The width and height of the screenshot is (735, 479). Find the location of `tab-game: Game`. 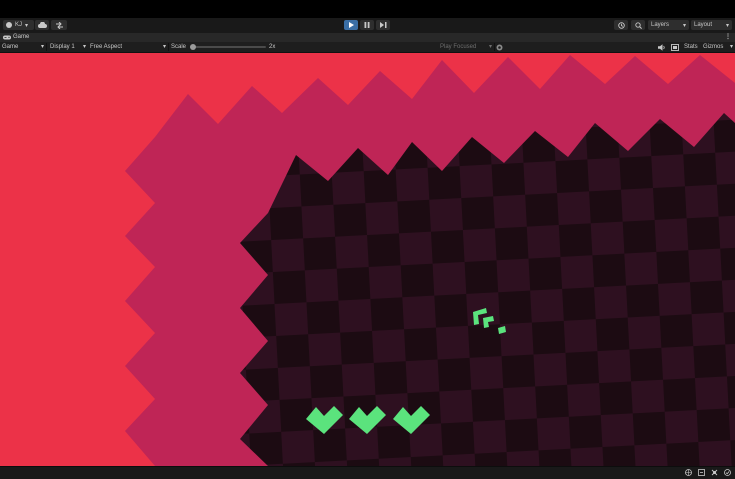

tab-game: Game is located at coordinates (16, 37).